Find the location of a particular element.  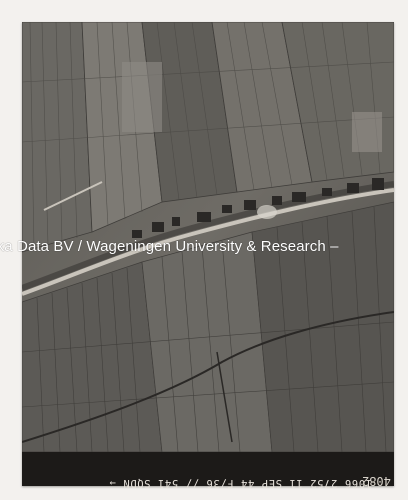

film-caption: 1066 2752 11 SEP 44 F/36 // 541 SQDN → is located at coordinates (240, 483).